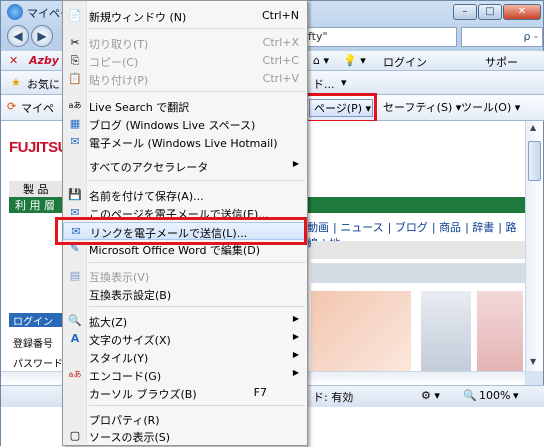 The image size is (544, 447). Describe the element at coordinates (185, 249) in the screenshot. I see `menu-item-edit-word: ✎ Microsoft Office Word で編集(D)` at that location.